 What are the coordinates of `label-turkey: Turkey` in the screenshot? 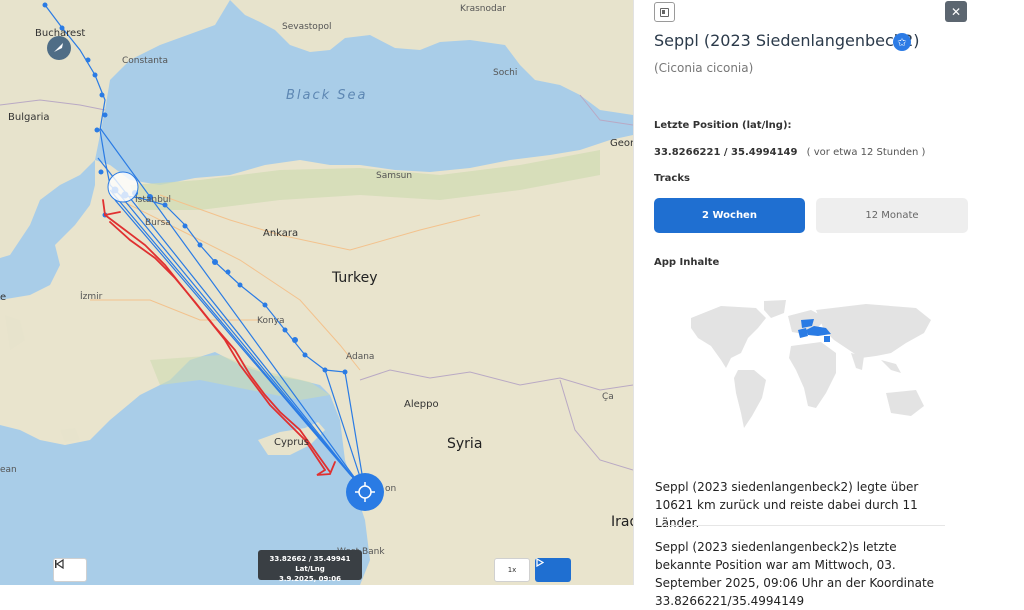 It's located at (355, 278).